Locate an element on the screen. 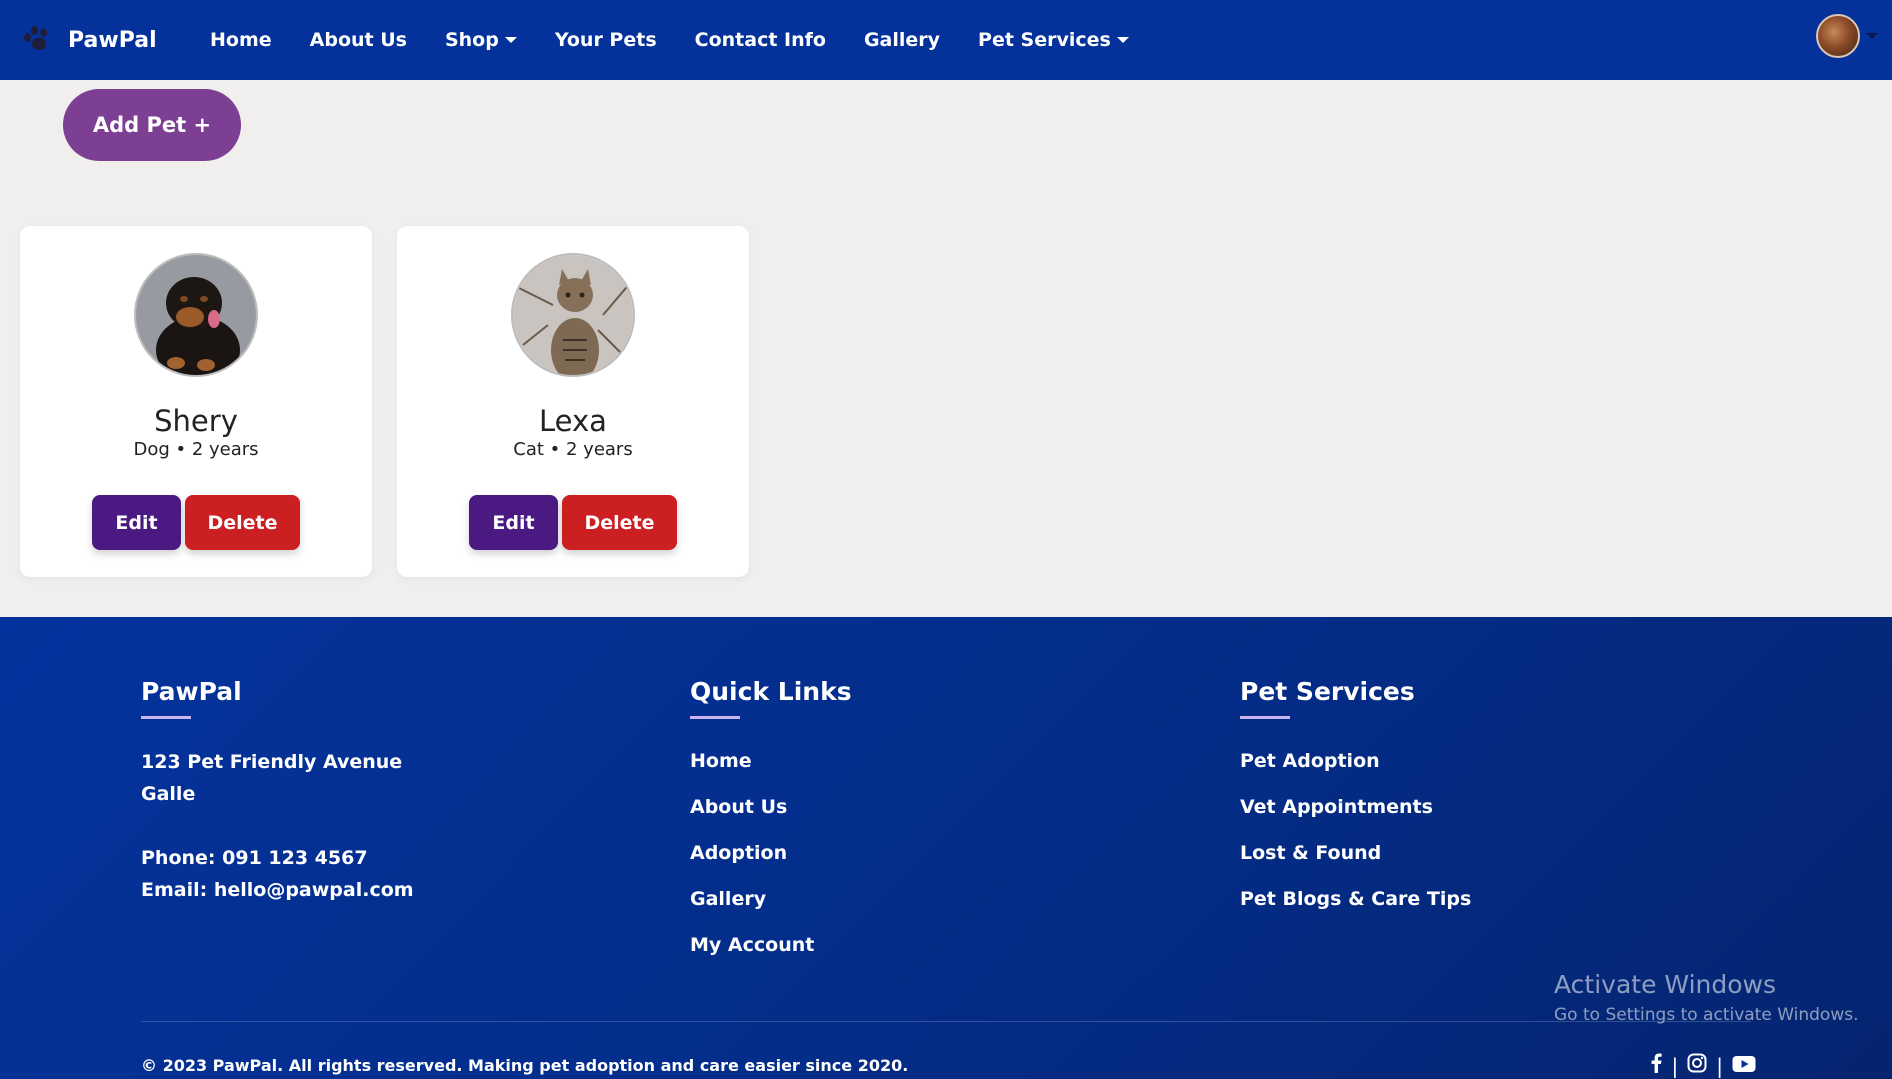 This screenshot has height=1079, width=1892. pet-card: Lexa Cat • 2 years Edit Delete is located at coordinates (573, 401).